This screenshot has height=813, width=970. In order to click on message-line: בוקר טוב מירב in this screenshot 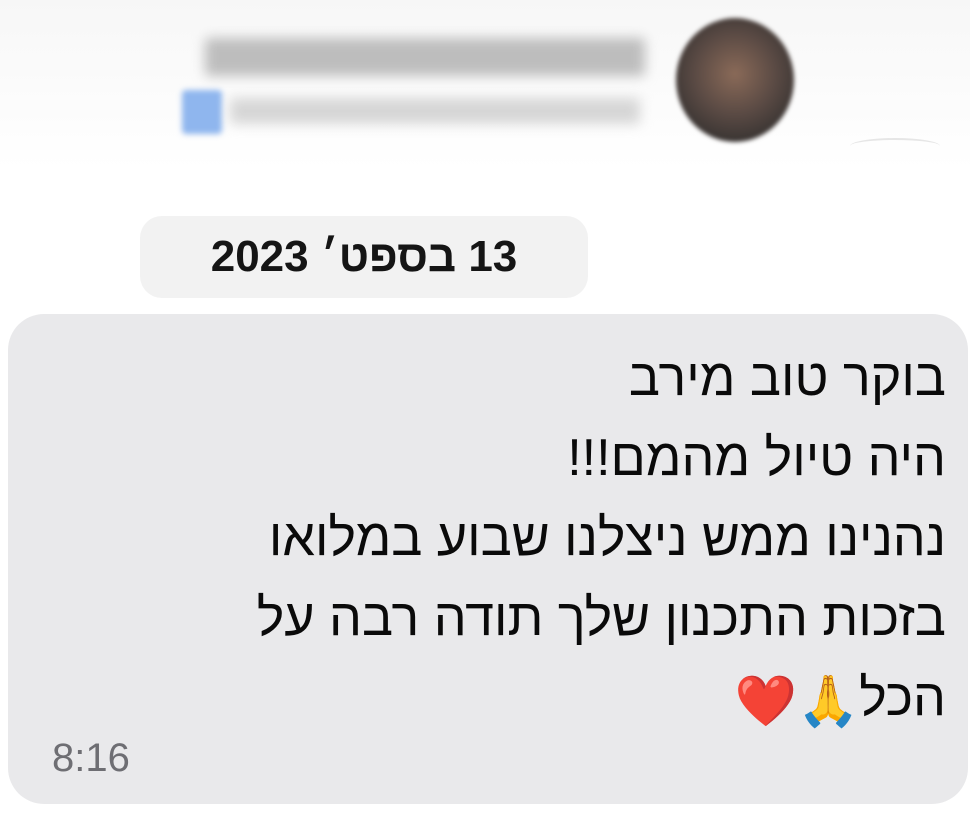, I will do `click(787, 378)`.